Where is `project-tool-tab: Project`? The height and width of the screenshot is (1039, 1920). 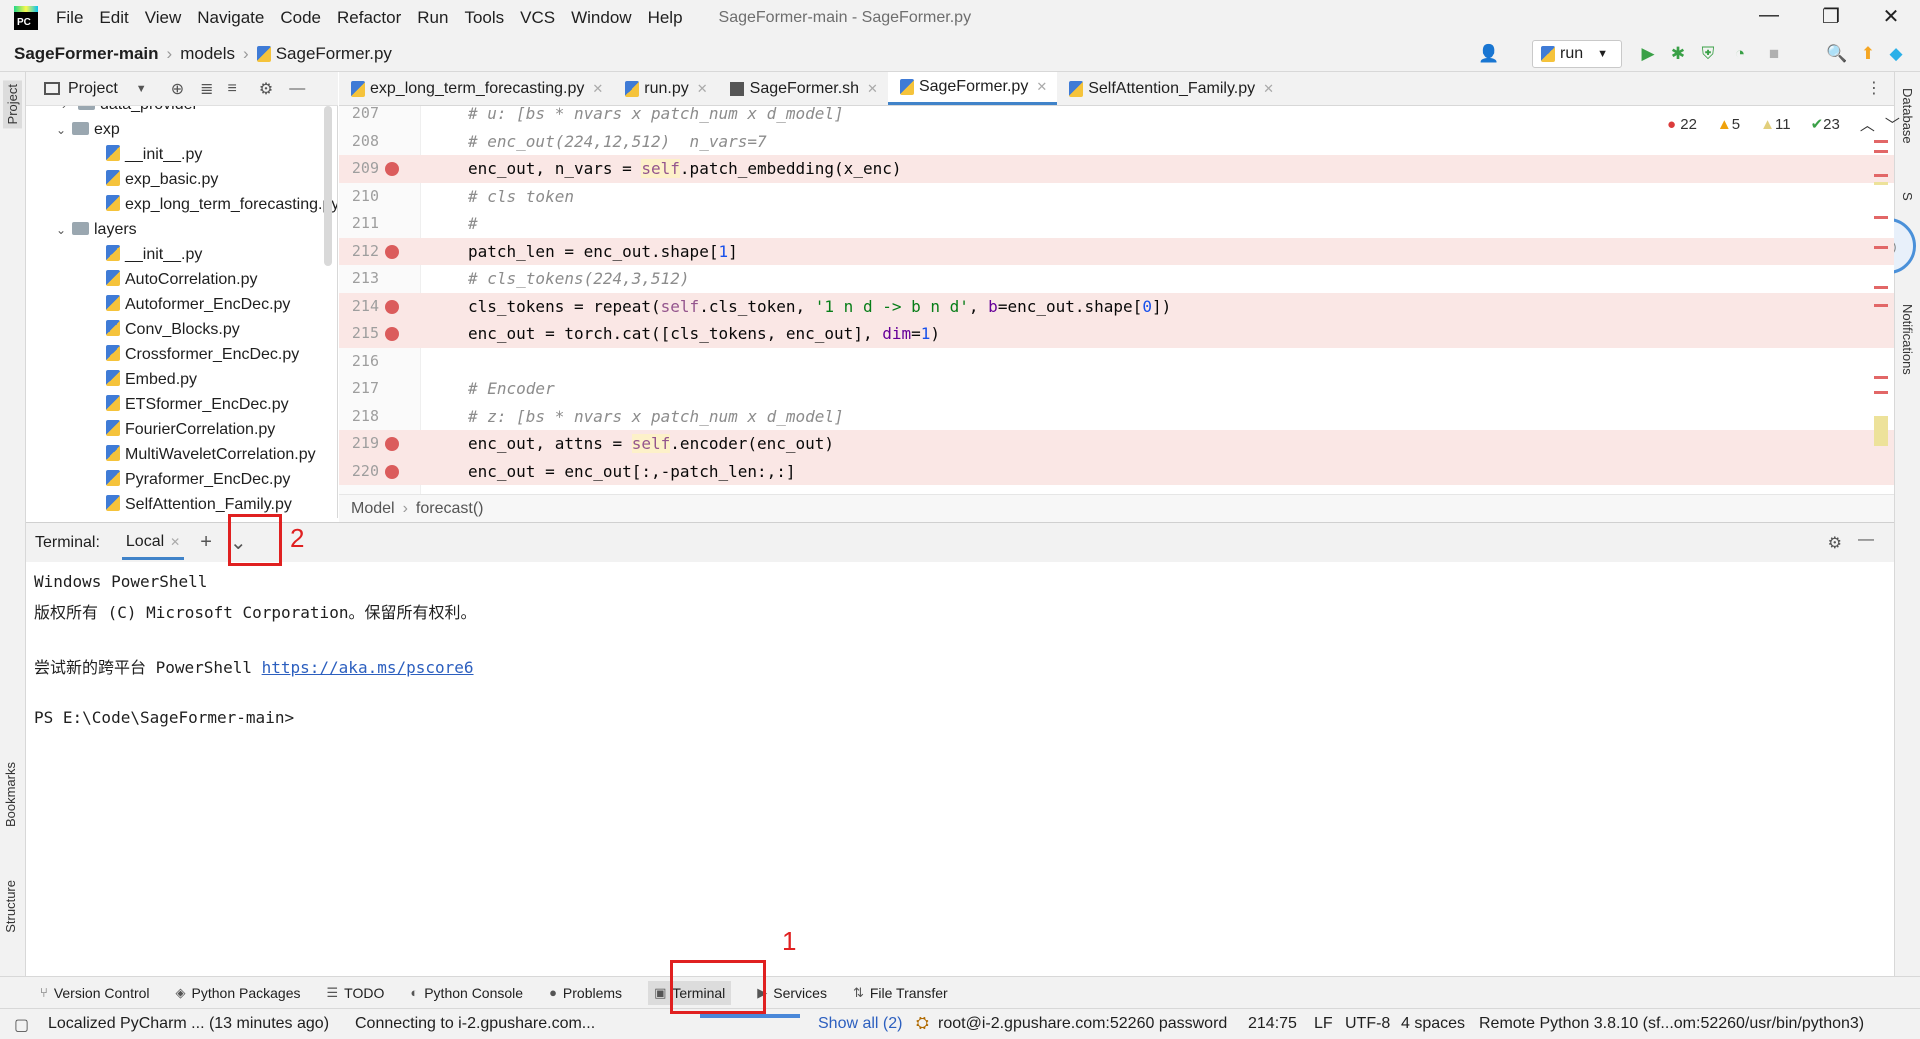
project-tool-tab: Project is located at coordinates (12, 104).